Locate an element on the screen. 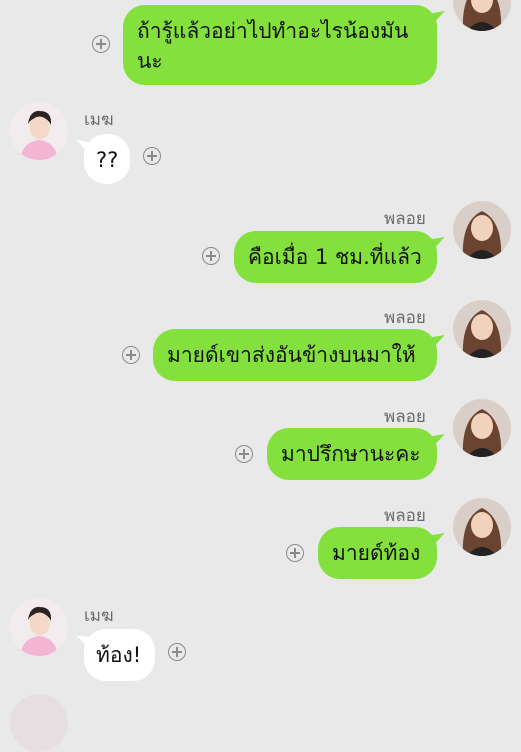 The width and height of the screenshot is (521, 752). message-text-line: นะ is located at coordinates (150, 61).